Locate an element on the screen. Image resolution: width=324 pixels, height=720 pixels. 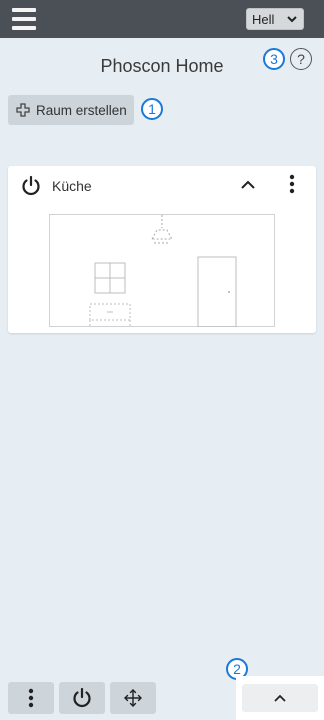
help-button: ? is located at coordinates (301, 59).